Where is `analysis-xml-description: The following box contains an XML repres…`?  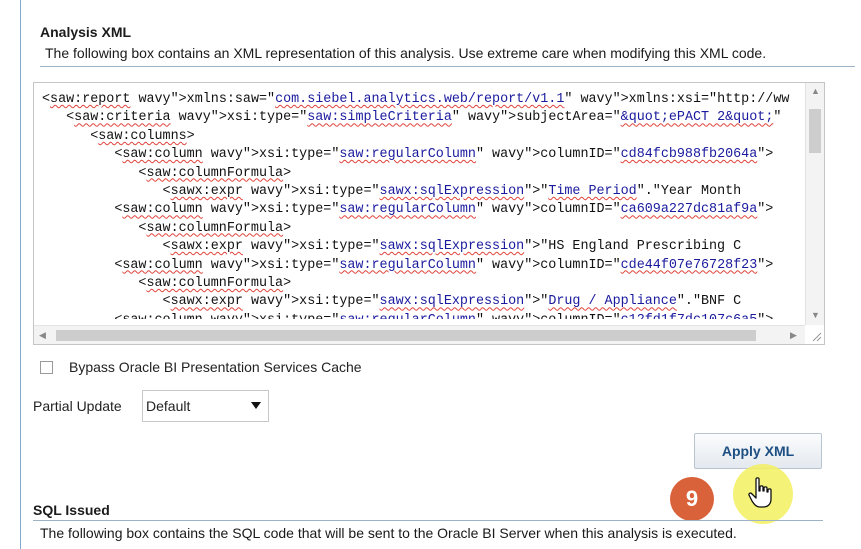 analysis-xml-description: The following box contains an XML repres… is located at coordinates (406, 53).